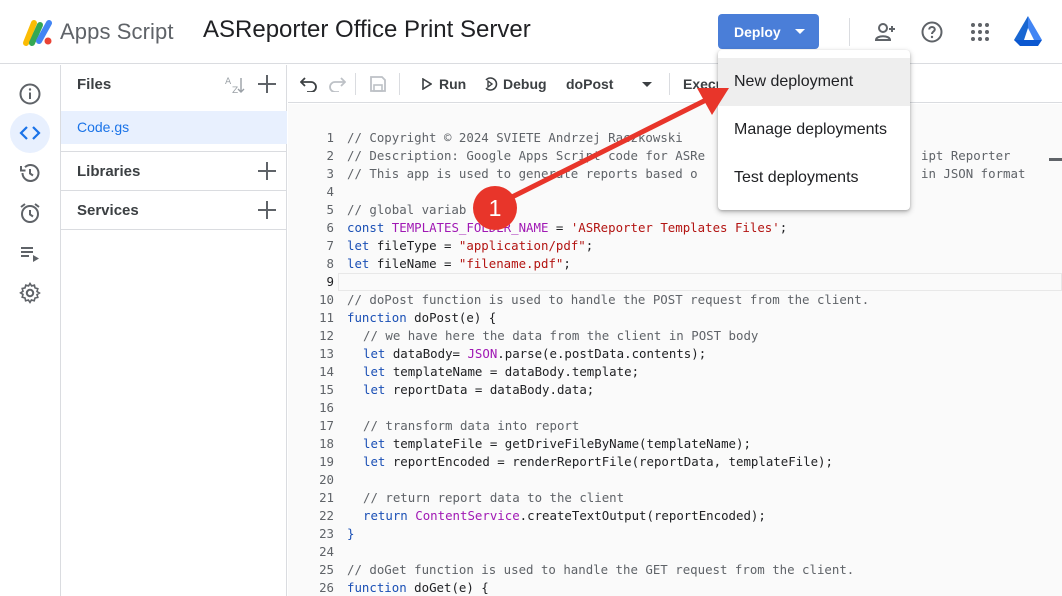 This screenshot has width=1062, height=596. I want to click on sort-az-icon: A Z, so click(235, 85).